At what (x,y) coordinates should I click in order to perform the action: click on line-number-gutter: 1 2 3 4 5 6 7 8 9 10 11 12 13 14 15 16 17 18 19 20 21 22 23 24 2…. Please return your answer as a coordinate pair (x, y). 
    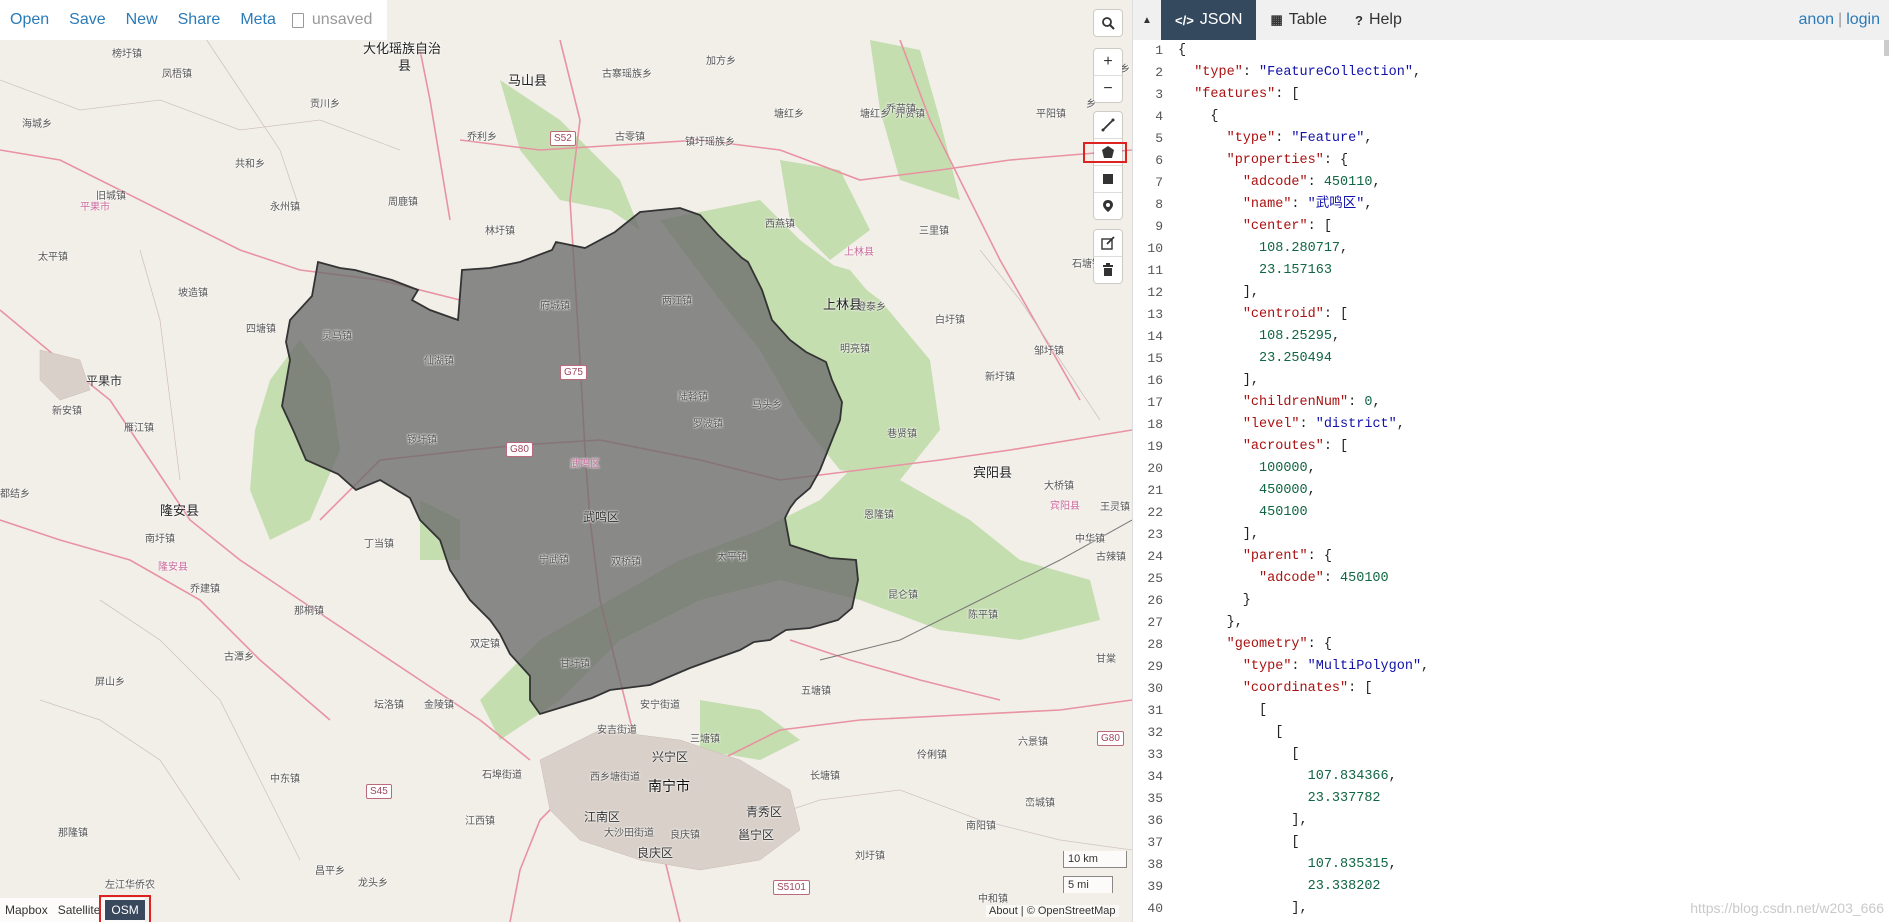
    Looking at the image, I should click on (1153, 481).